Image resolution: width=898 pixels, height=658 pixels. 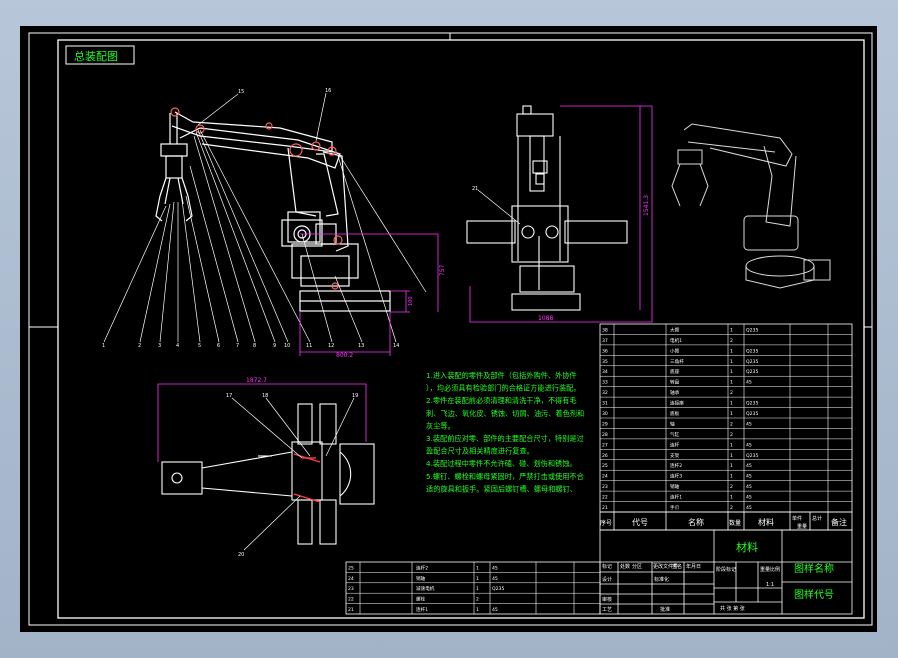 I want to click on isometric-view, so click(x=751, y=206).